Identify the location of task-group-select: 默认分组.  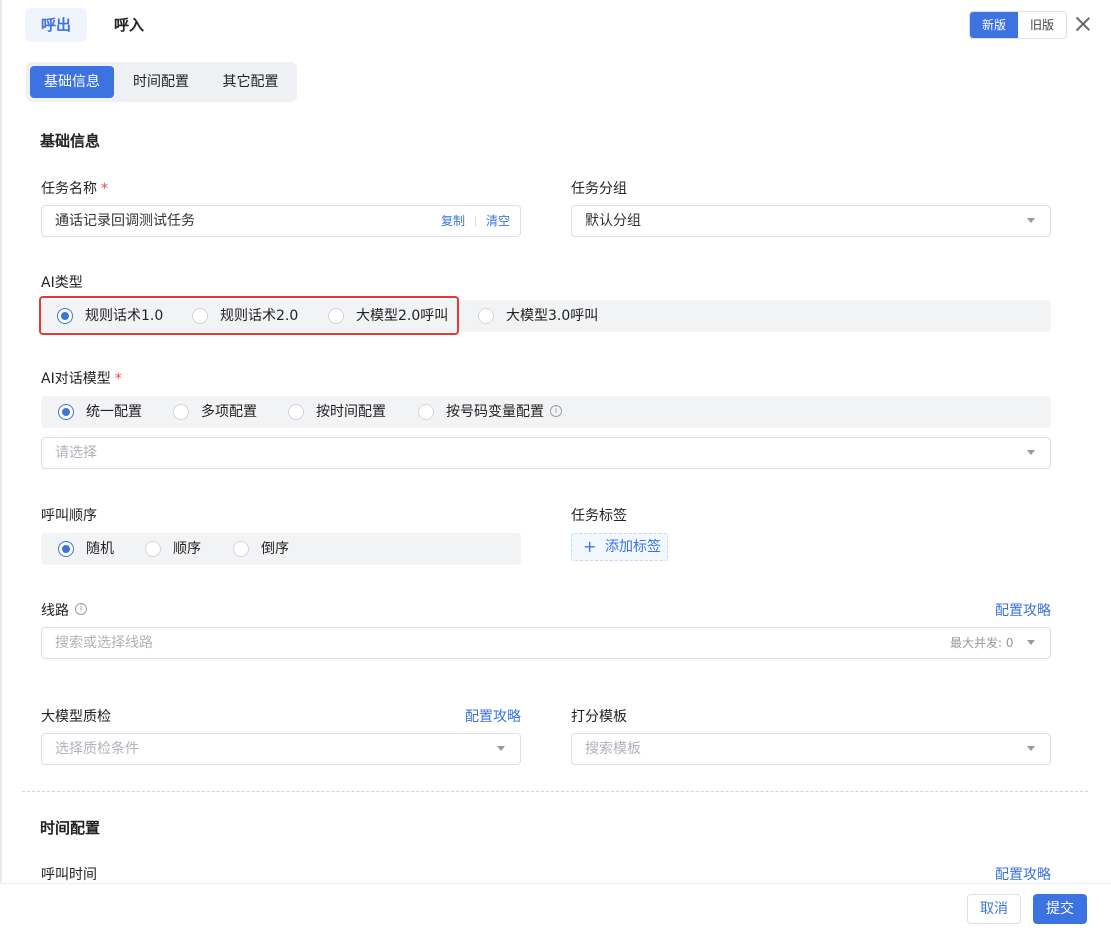
(811, 221).